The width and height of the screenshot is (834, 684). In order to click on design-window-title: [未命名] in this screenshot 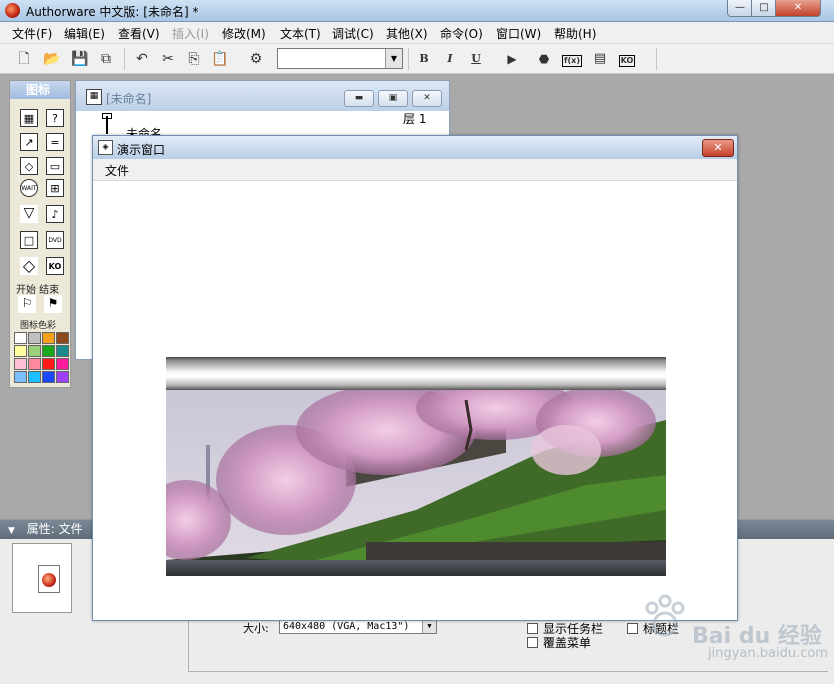, I will do `click(129, 99)`.